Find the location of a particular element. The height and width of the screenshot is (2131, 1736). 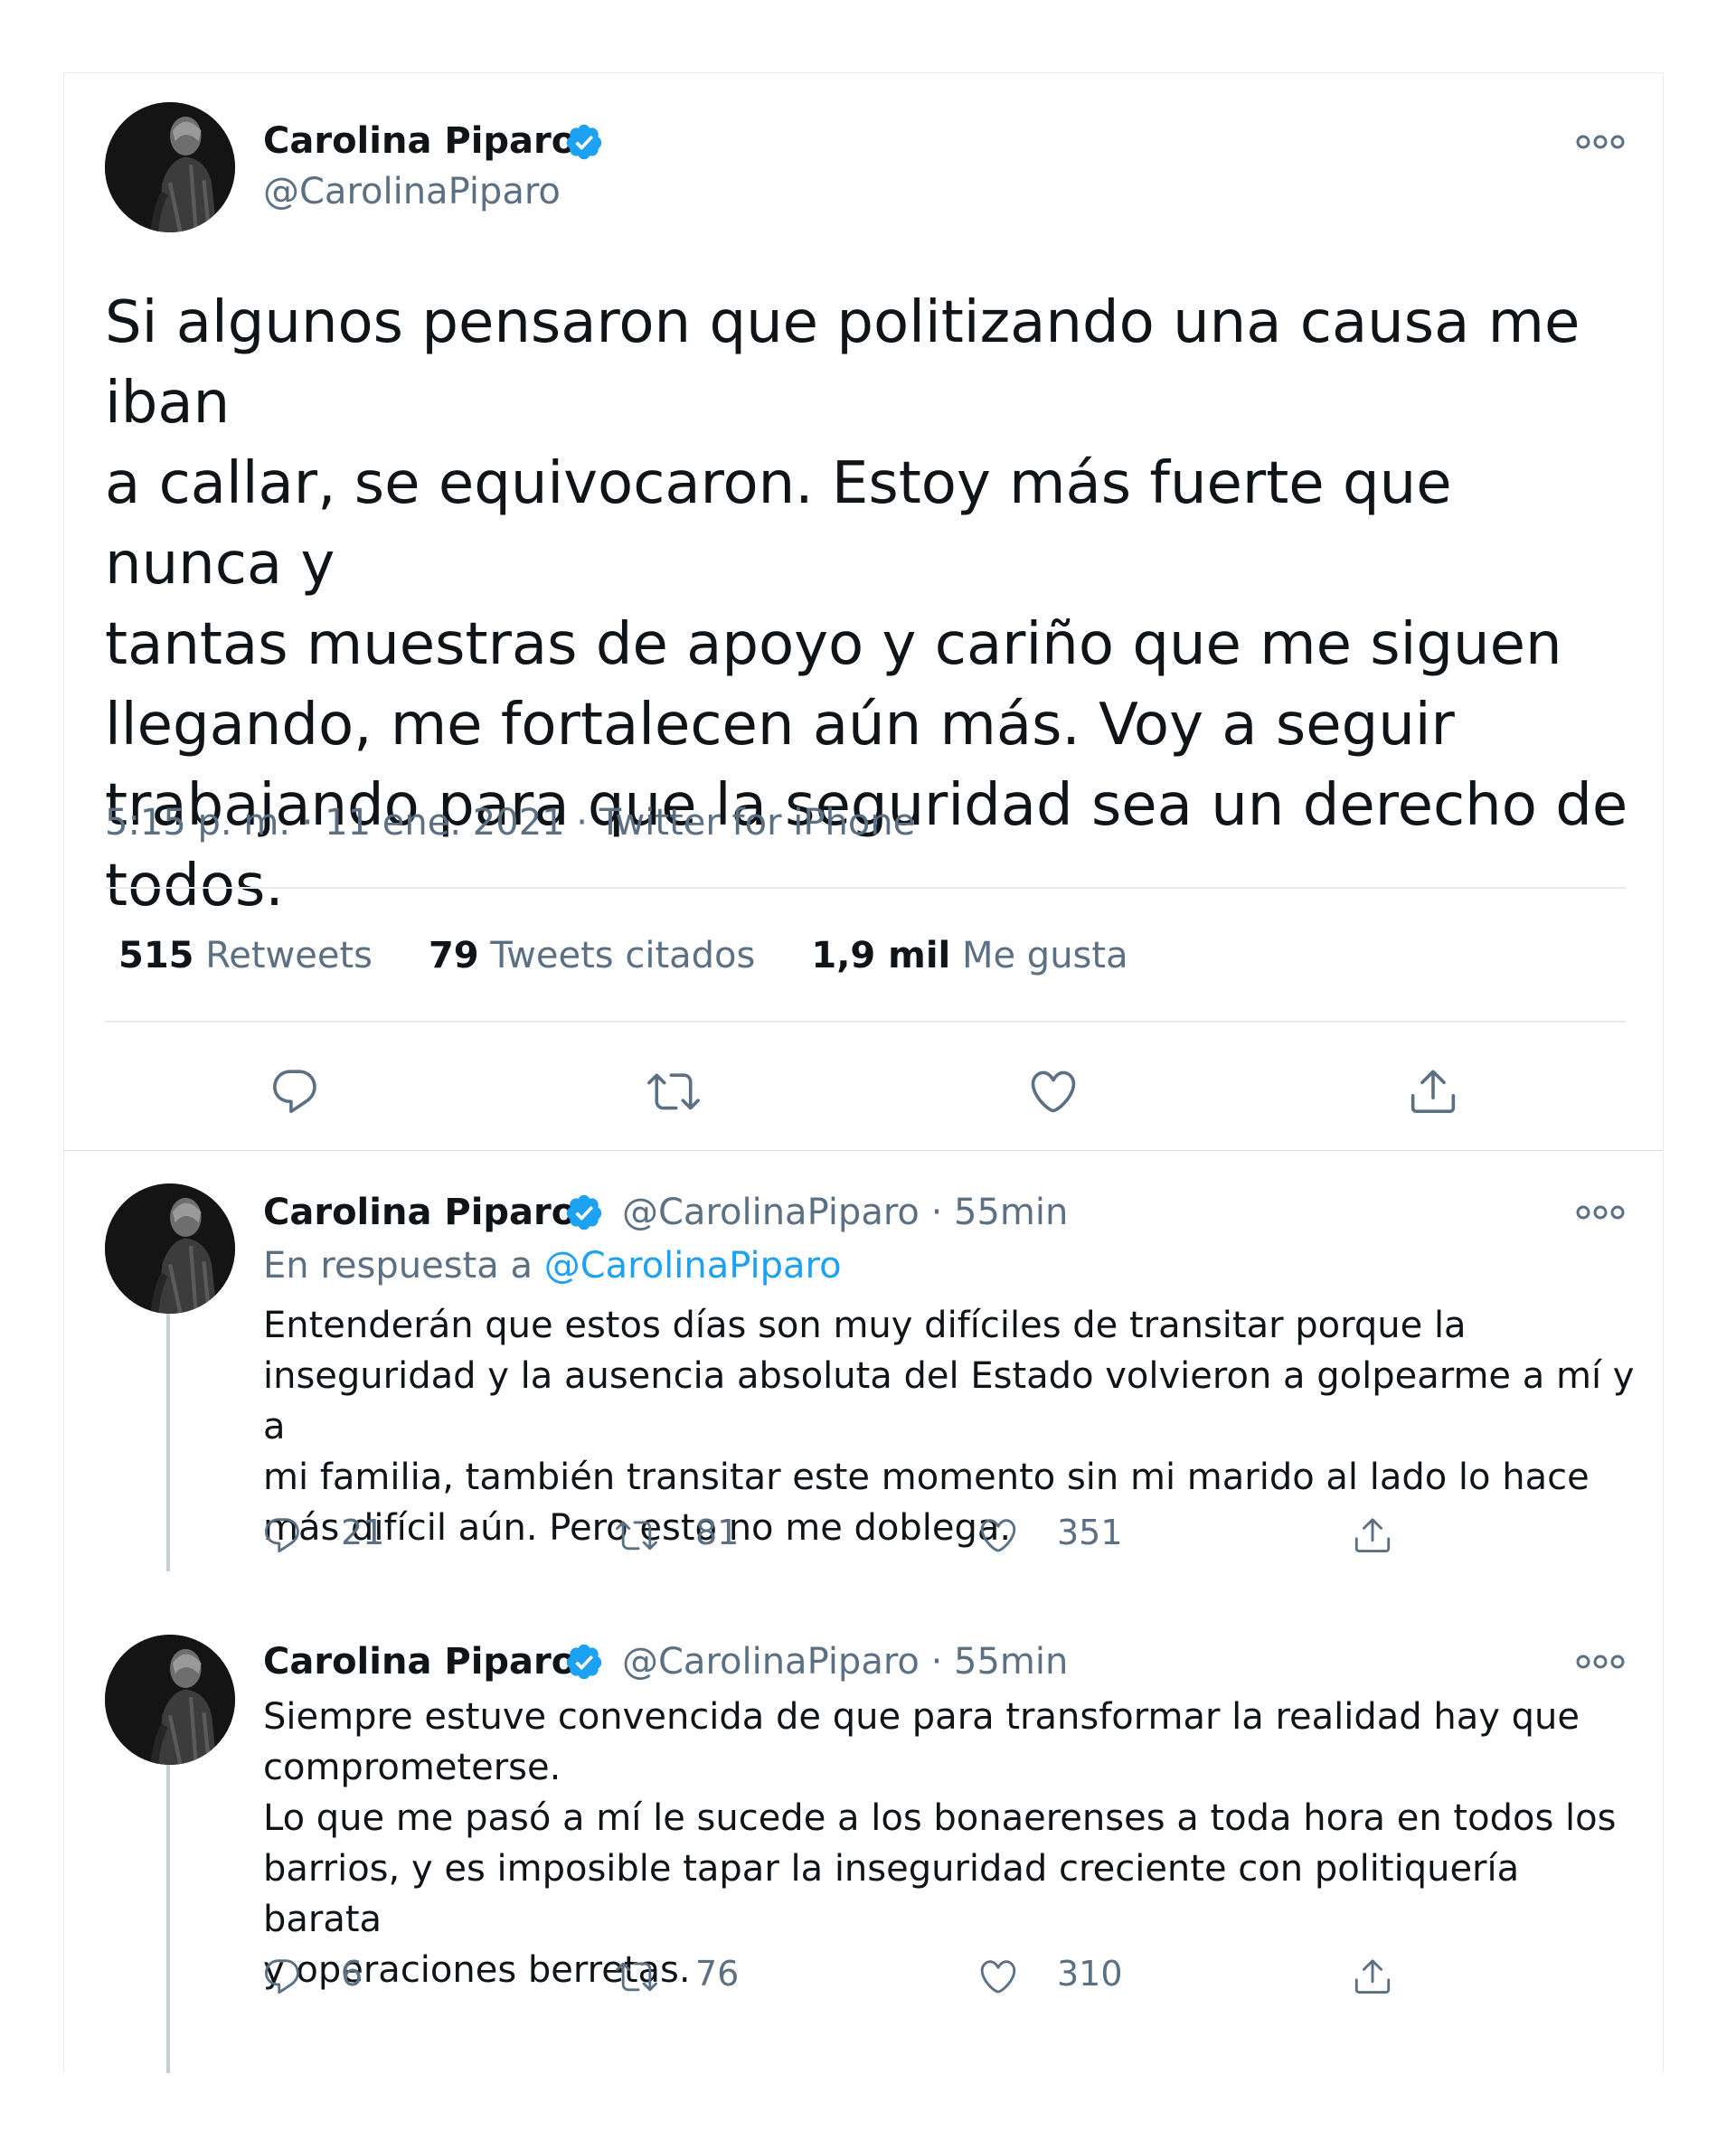

likes-stat: 1,9 mil Me gusta is located at coordinates (969, 955).